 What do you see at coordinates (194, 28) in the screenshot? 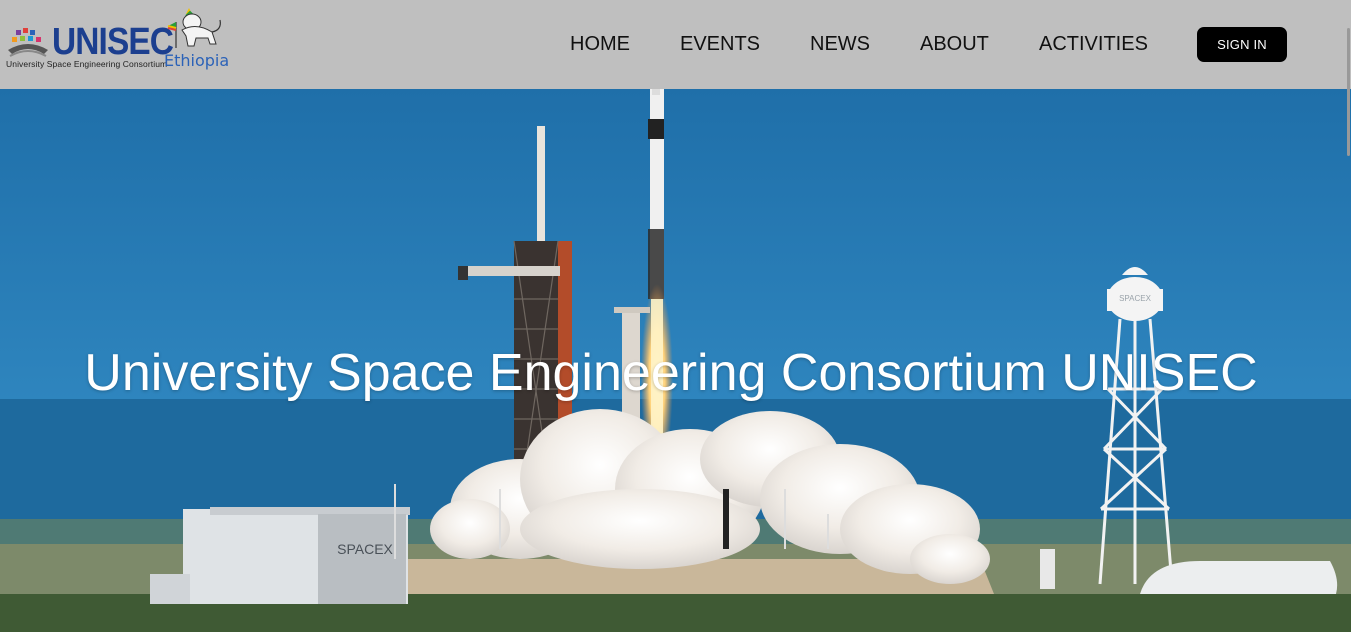
I see `lion-emblem-icon` at bounding box center [194, 28].